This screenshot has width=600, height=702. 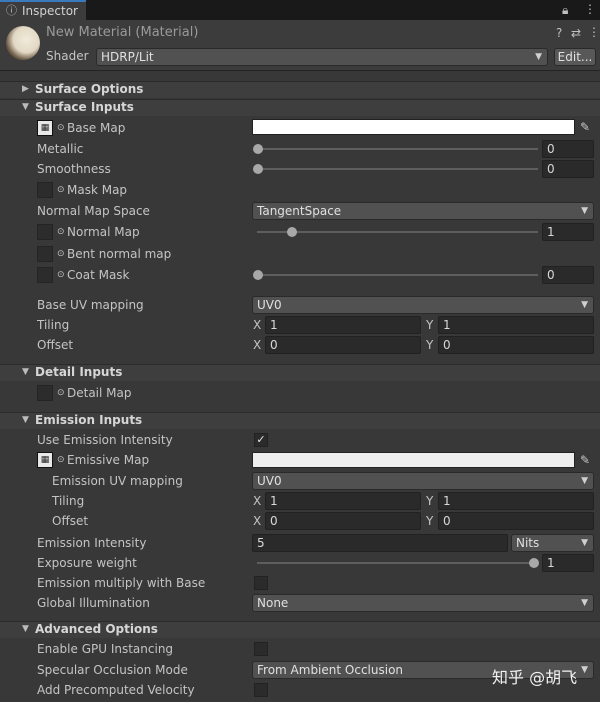 I want to click on more-icon: ⋮, so click(x=594, y=32).